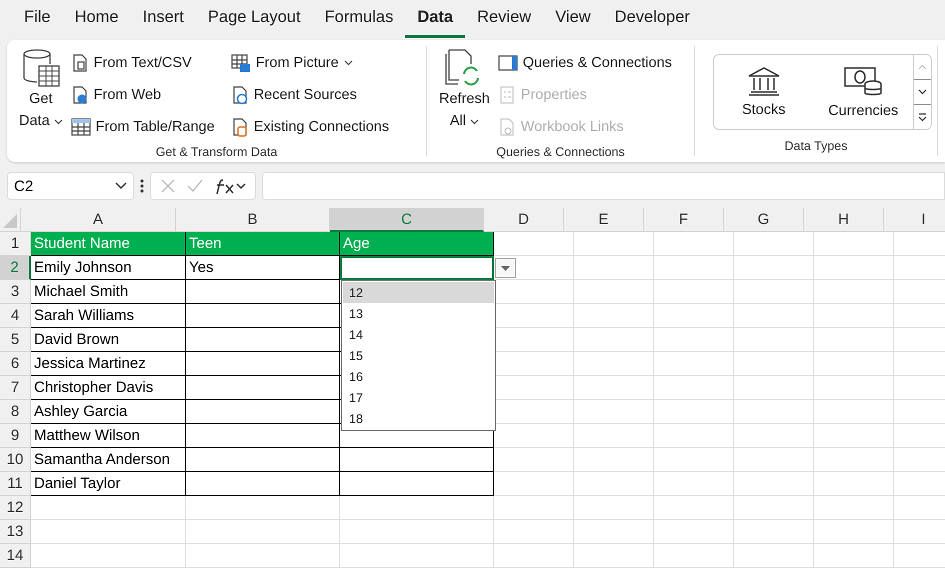 The width and height of the screenshot is (945, 573). Describe the element at coordinates (15, 316) in the screenshot. I see `row-header: 4` at that location.